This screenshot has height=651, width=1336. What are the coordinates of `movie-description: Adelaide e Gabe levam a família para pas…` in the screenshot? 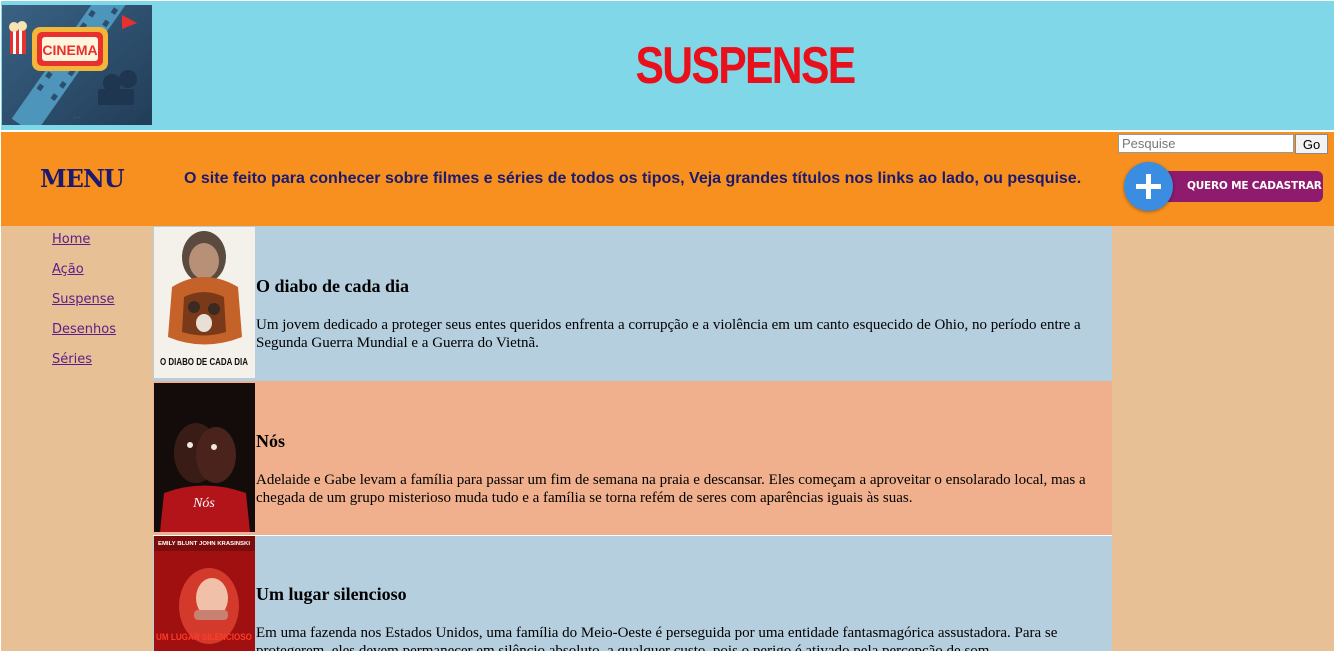 It's located at (671, 489).